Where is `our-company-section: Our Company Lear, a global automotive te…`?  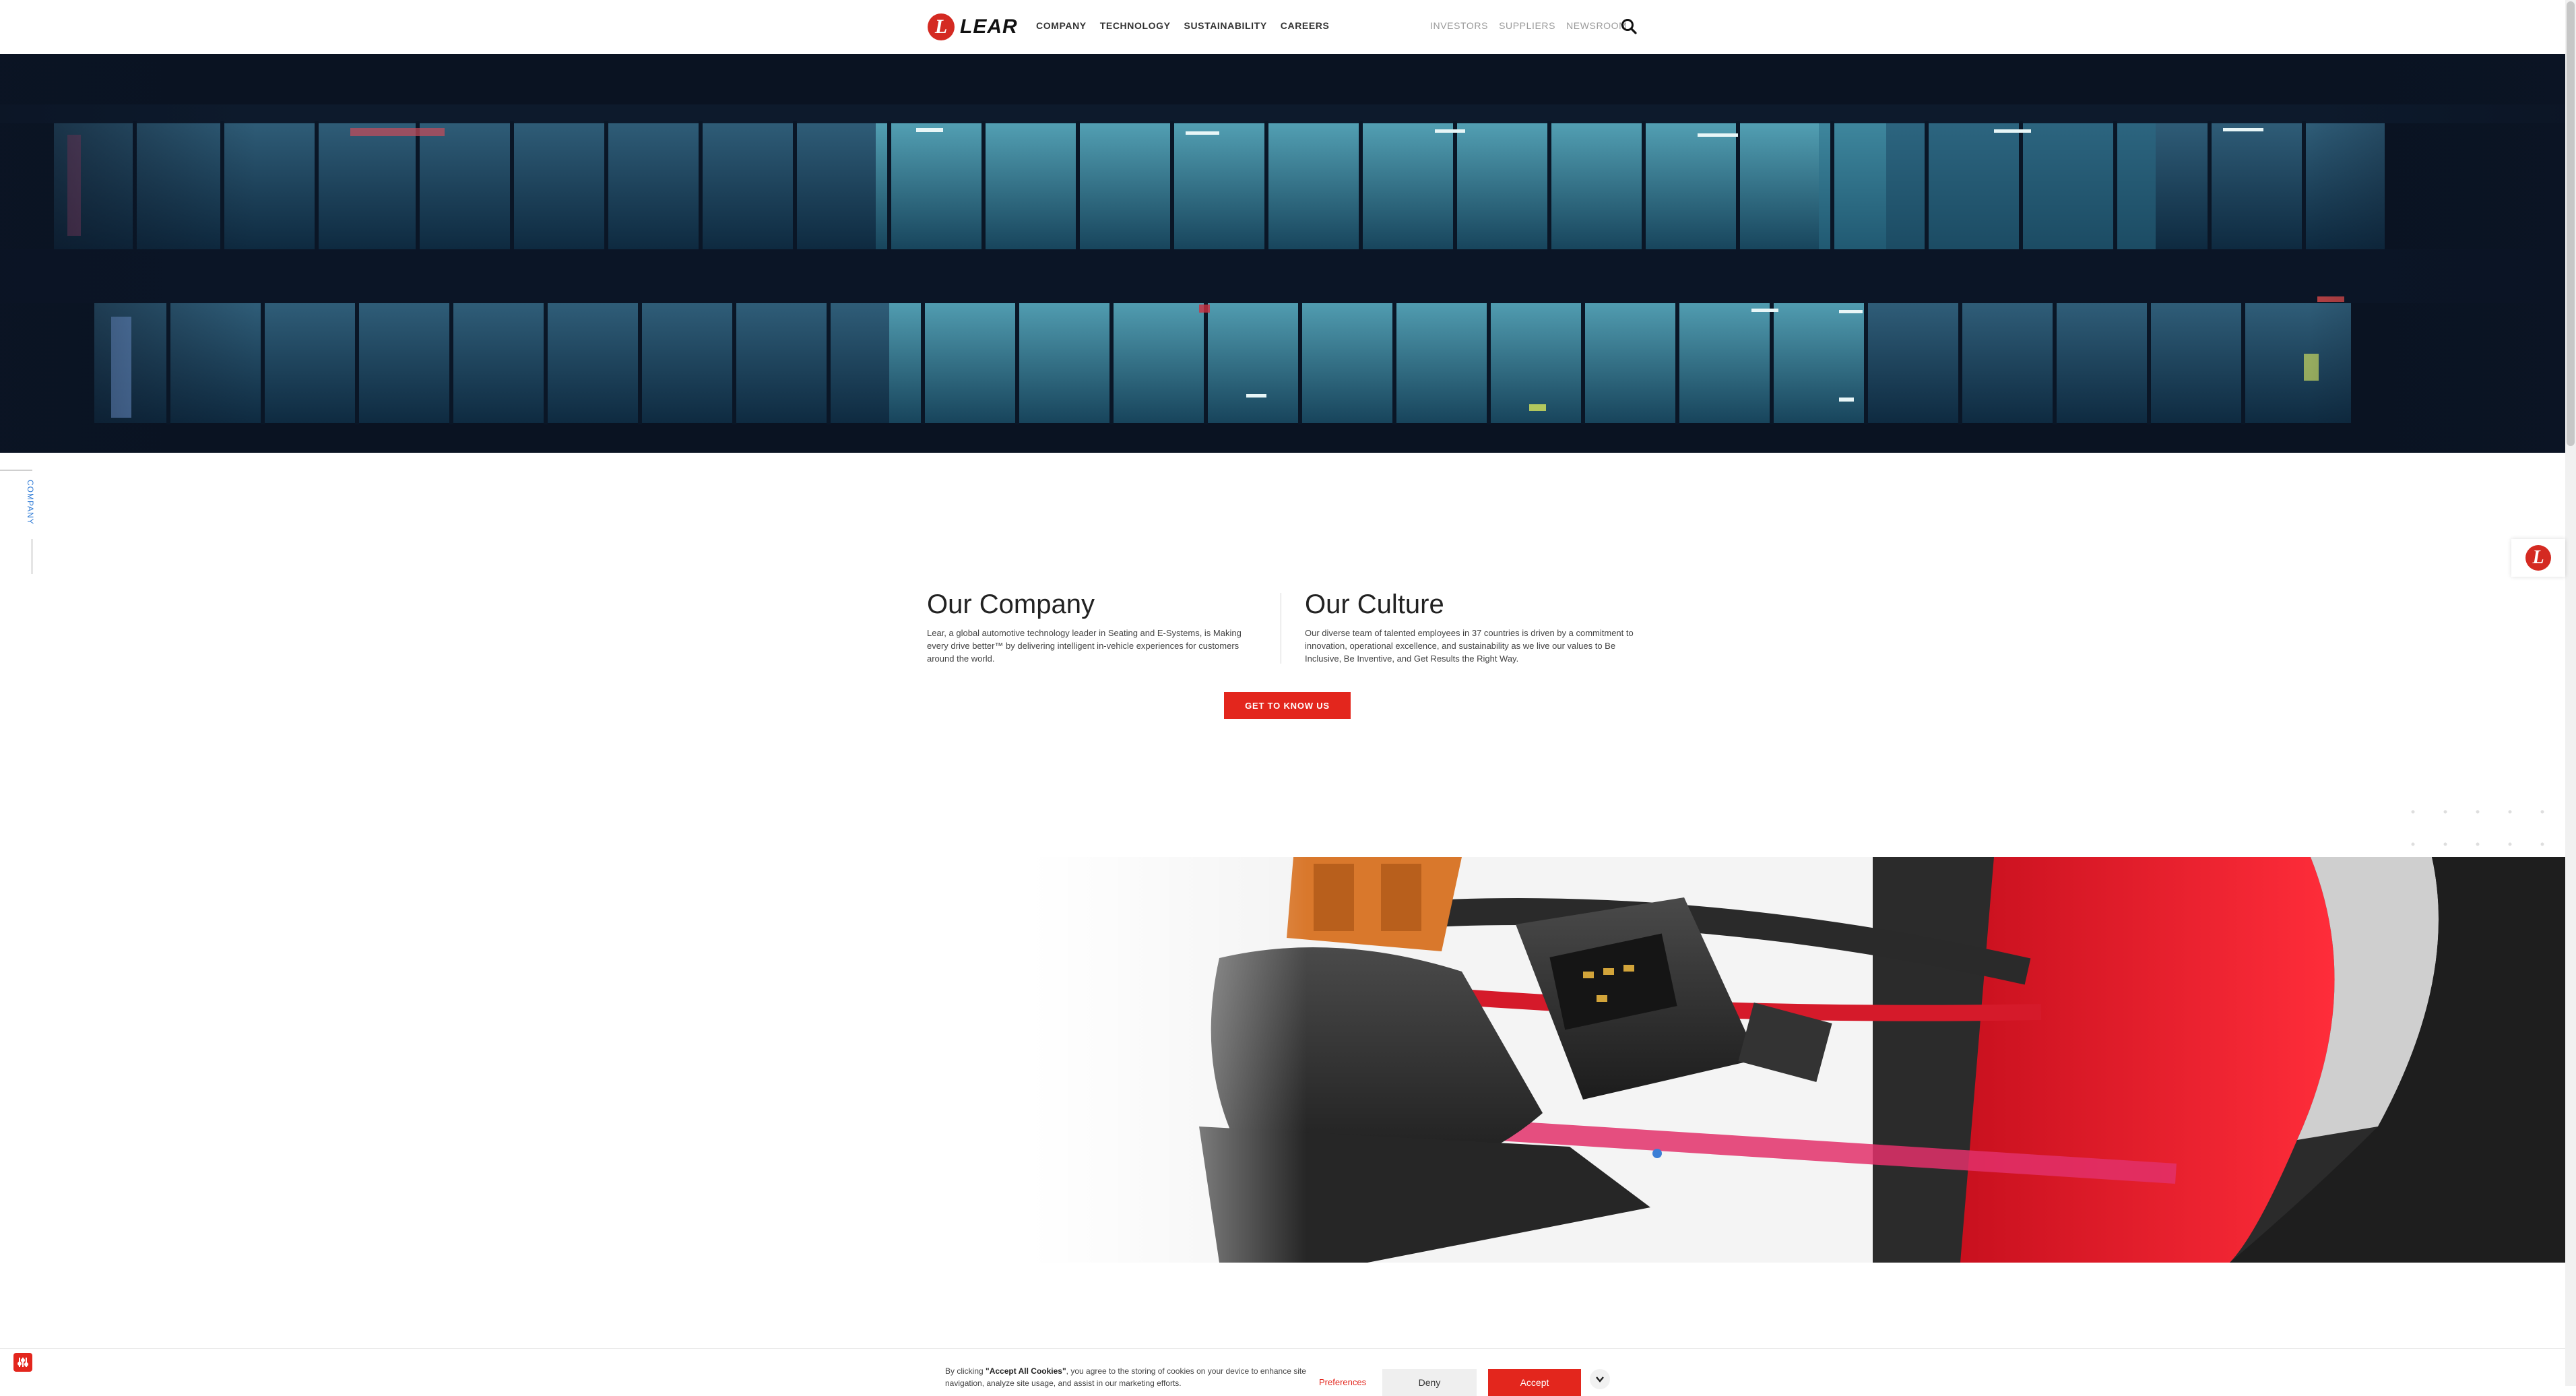 our-company-section: Our Company Lear, a global automotive te… is located at coordinates (1092, 627).